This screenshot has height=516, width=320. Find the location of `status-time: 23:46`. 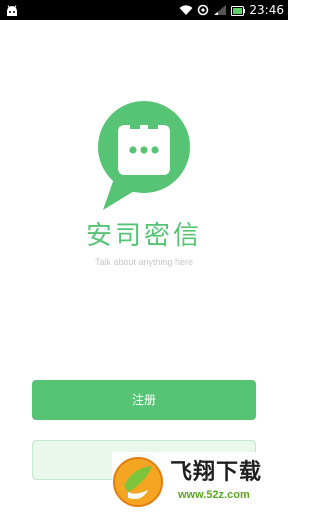

status-time: 23:46 is located at coordinates (266, 10).